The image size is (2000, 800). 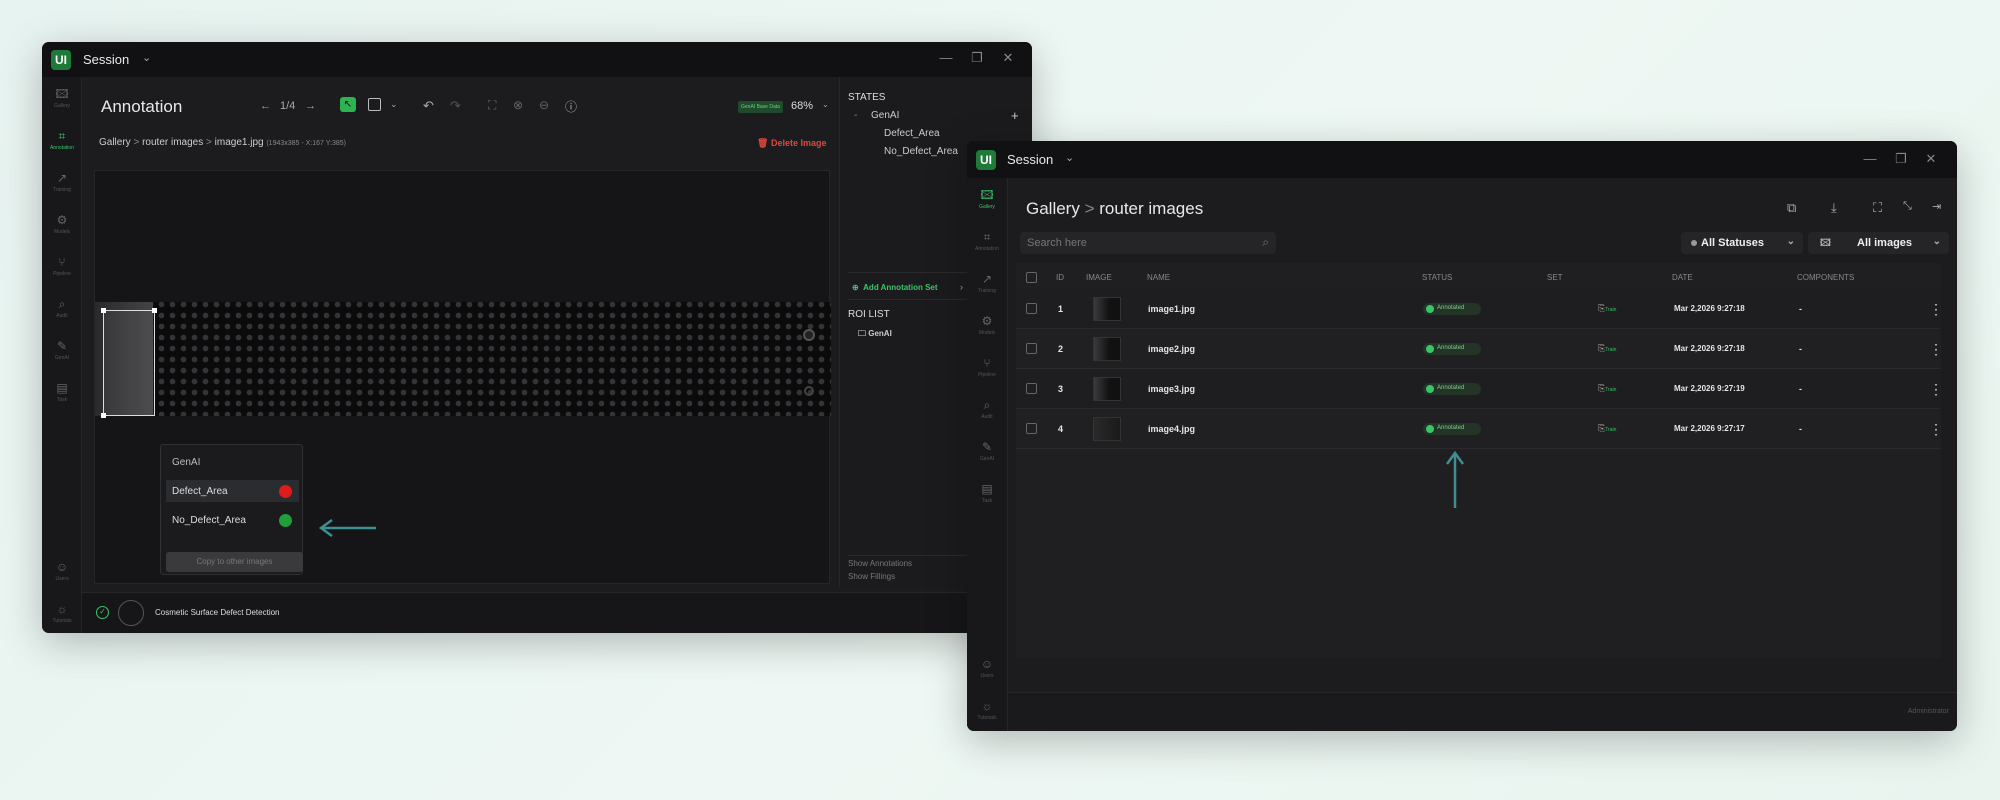 What do you see at coordinates (129, 363) in the screenshot?
I see `annotation-bbox` at bounding box center [129, 363].